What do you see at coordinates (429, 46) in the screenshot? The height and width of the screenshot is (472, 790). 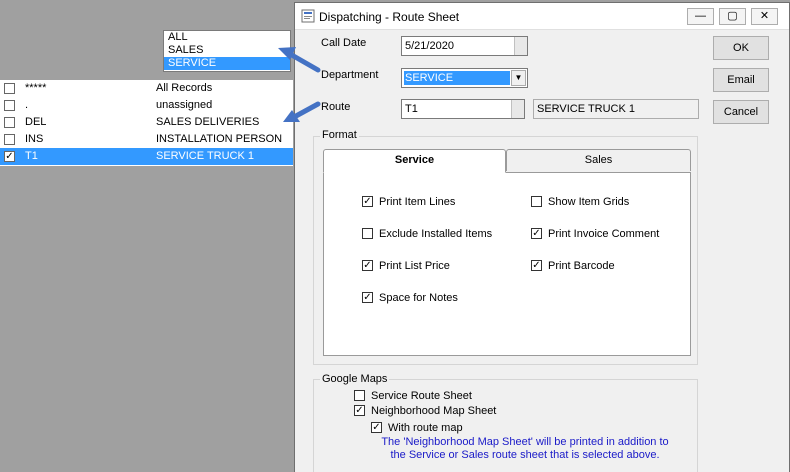 I see `call-date-value: 5/21/2020` at bounding box center [429, 46].